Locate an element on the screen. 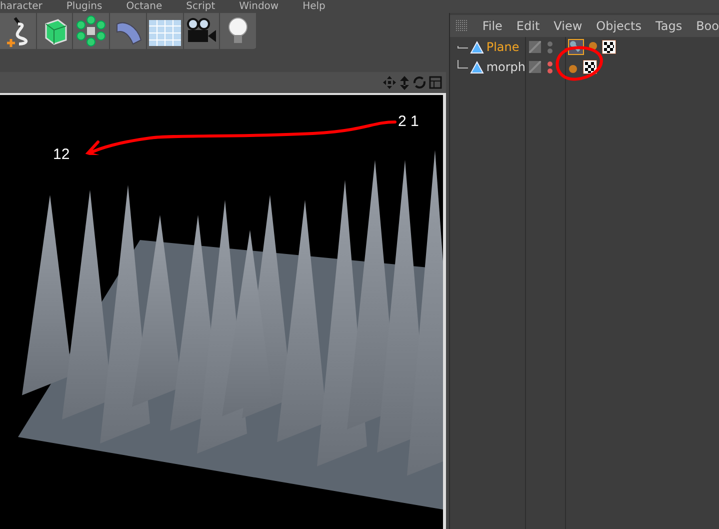 The height and width of the screenshot is (529, 719). menu-item: Octane is located at coordinates (144, 6).